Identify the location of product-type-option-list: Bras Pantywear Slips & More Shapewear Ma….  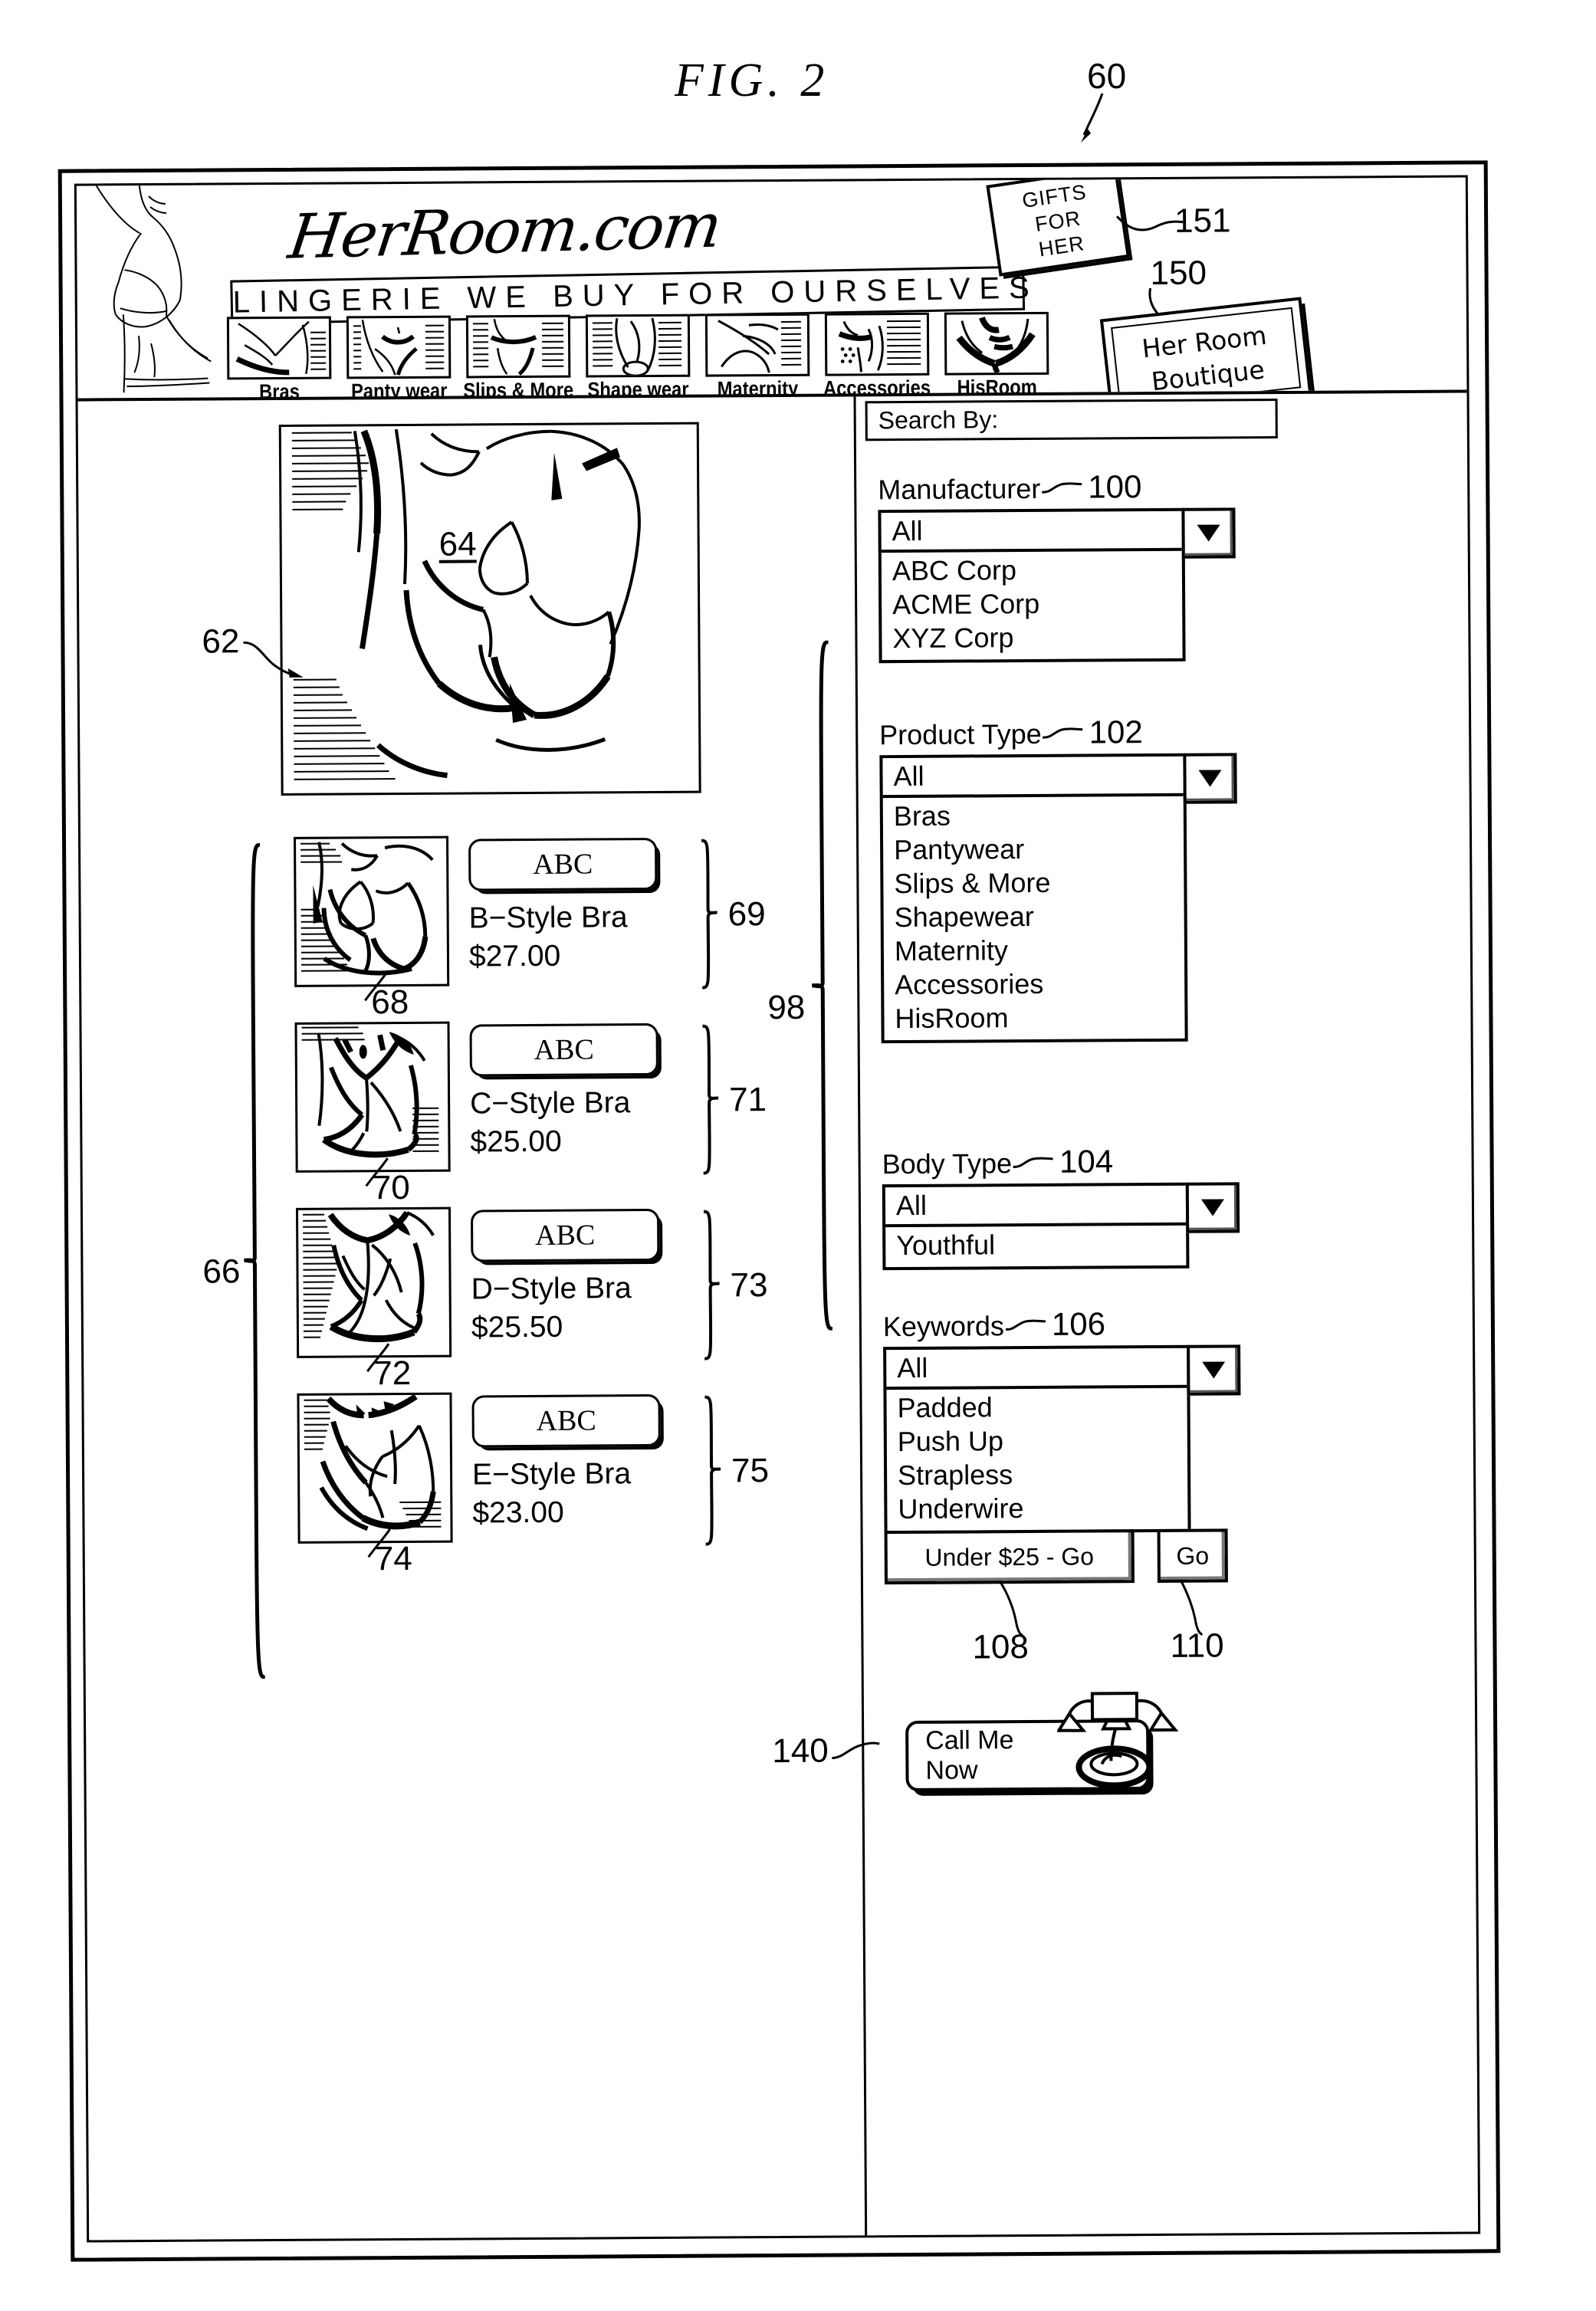
(1034, 918).